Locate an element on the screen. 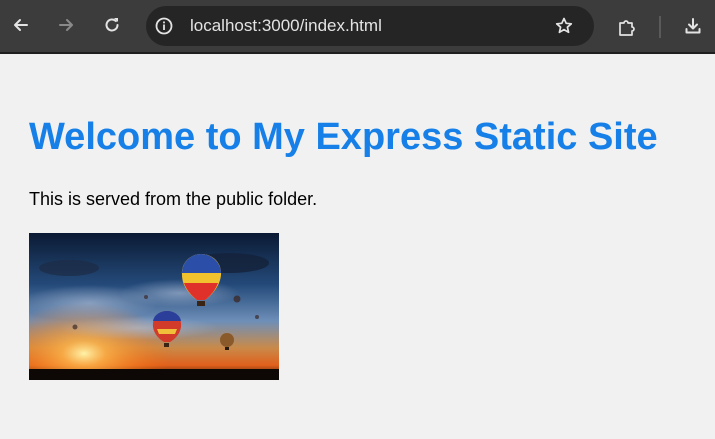 Image resolution: width=715 pixels, height=439 pixels. address-bar: localhost:3000/index.html is located at coordinates (370, 26).